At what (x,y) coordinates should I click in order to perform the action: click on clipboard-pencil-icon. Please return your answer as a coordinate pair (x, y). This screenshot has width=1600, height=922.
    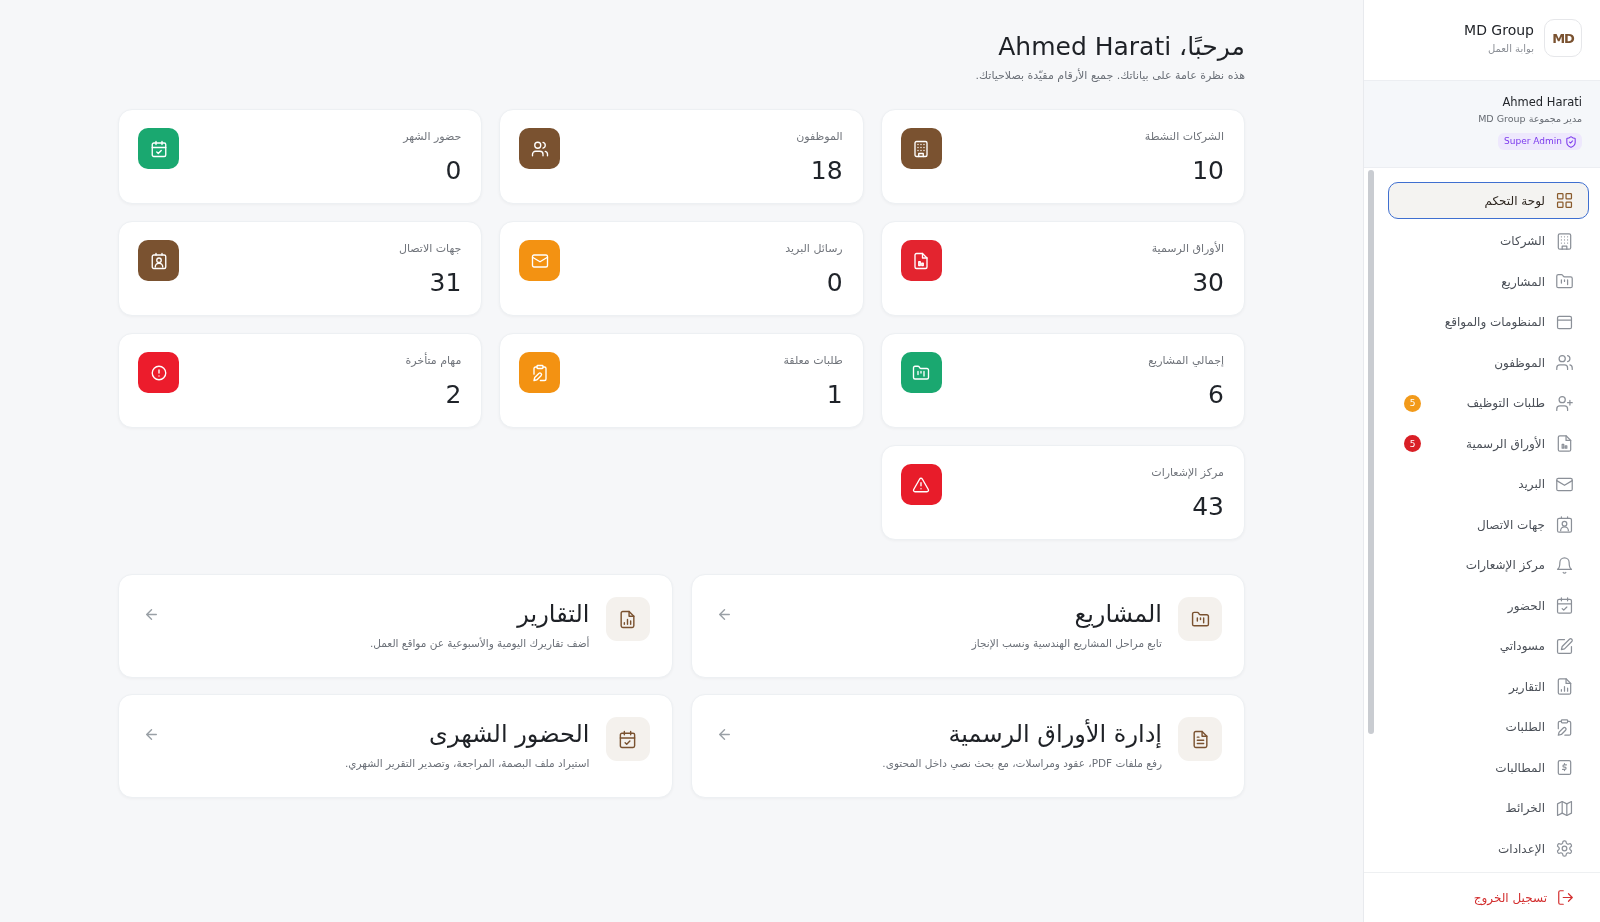
    Looking at the image, I should click on (1564, 727).